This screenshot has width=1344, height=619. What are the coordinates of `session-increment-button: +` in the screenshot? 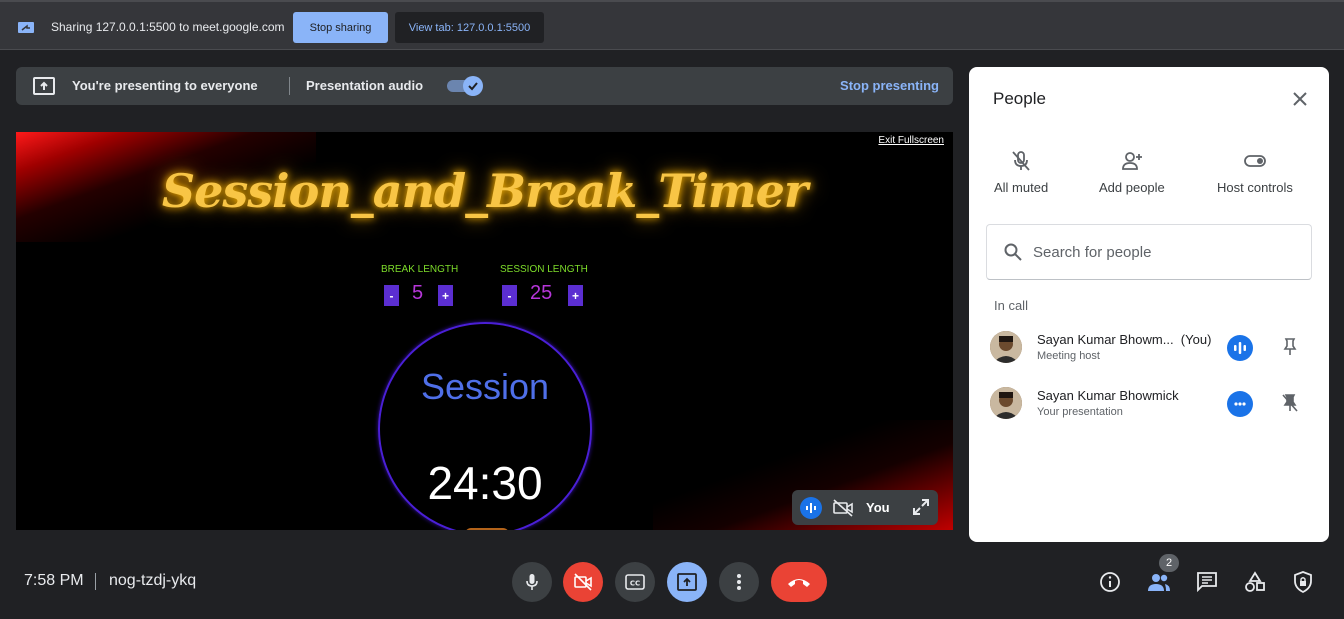 It's located at (575, 295).